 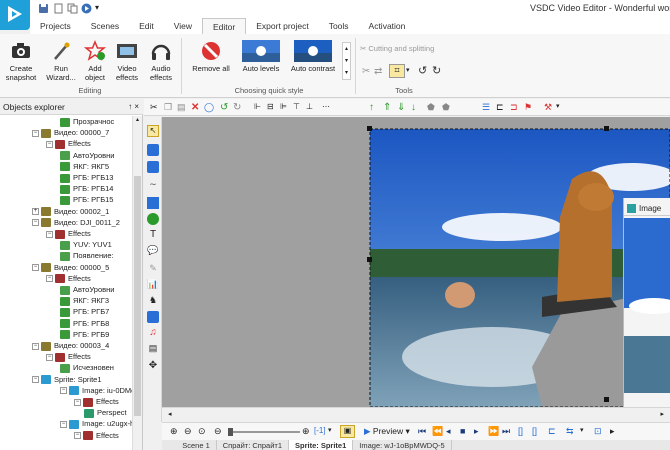 What do you see at coordinates (218, 431) in the screenshot?
I see `zoom-minus-icon: ⊖` at bounding box center [218, 431].